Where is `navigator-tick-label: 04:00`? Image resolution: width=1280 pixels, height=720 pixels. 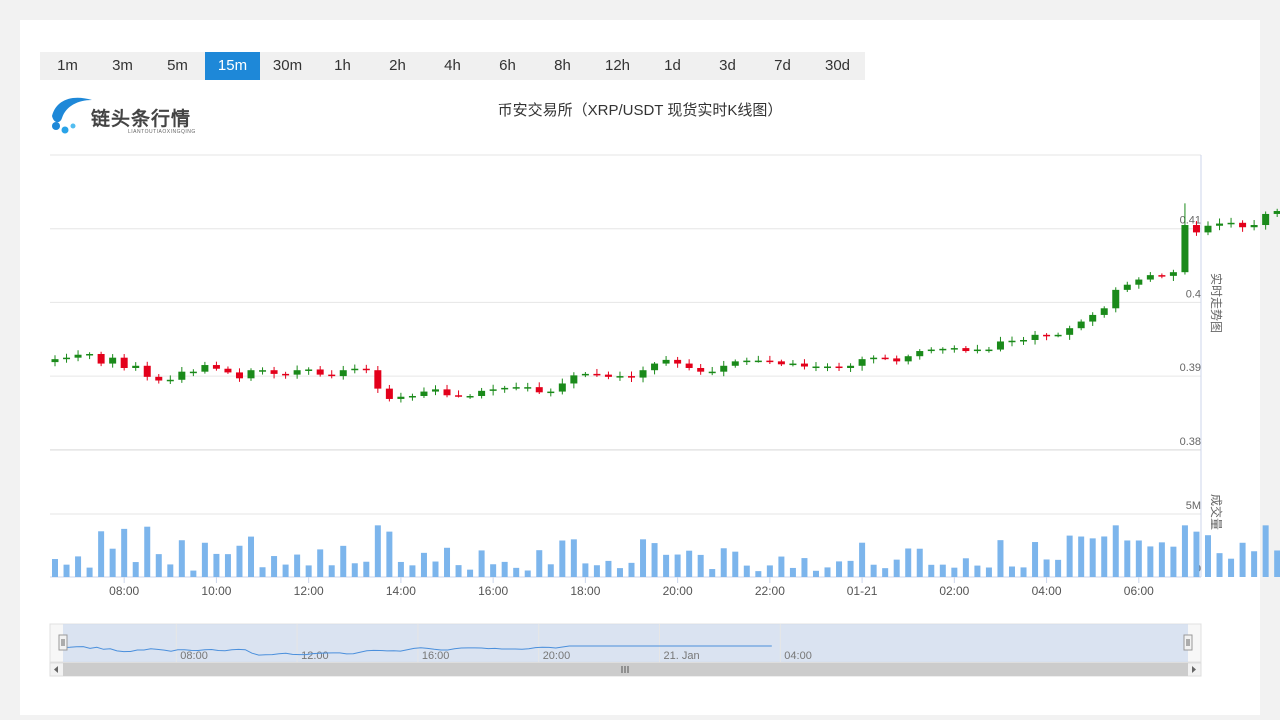 navigator-tick-label: 04:00 is located at coordinates (798, 656).